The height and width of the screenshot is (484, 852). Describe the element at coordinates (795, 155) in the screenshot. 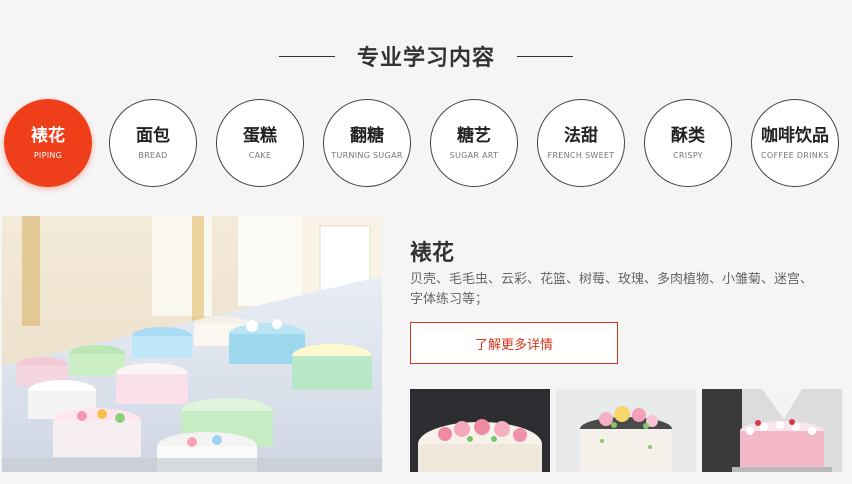

I see `tab-sublabel: COFFEE DRINKS` at that location.